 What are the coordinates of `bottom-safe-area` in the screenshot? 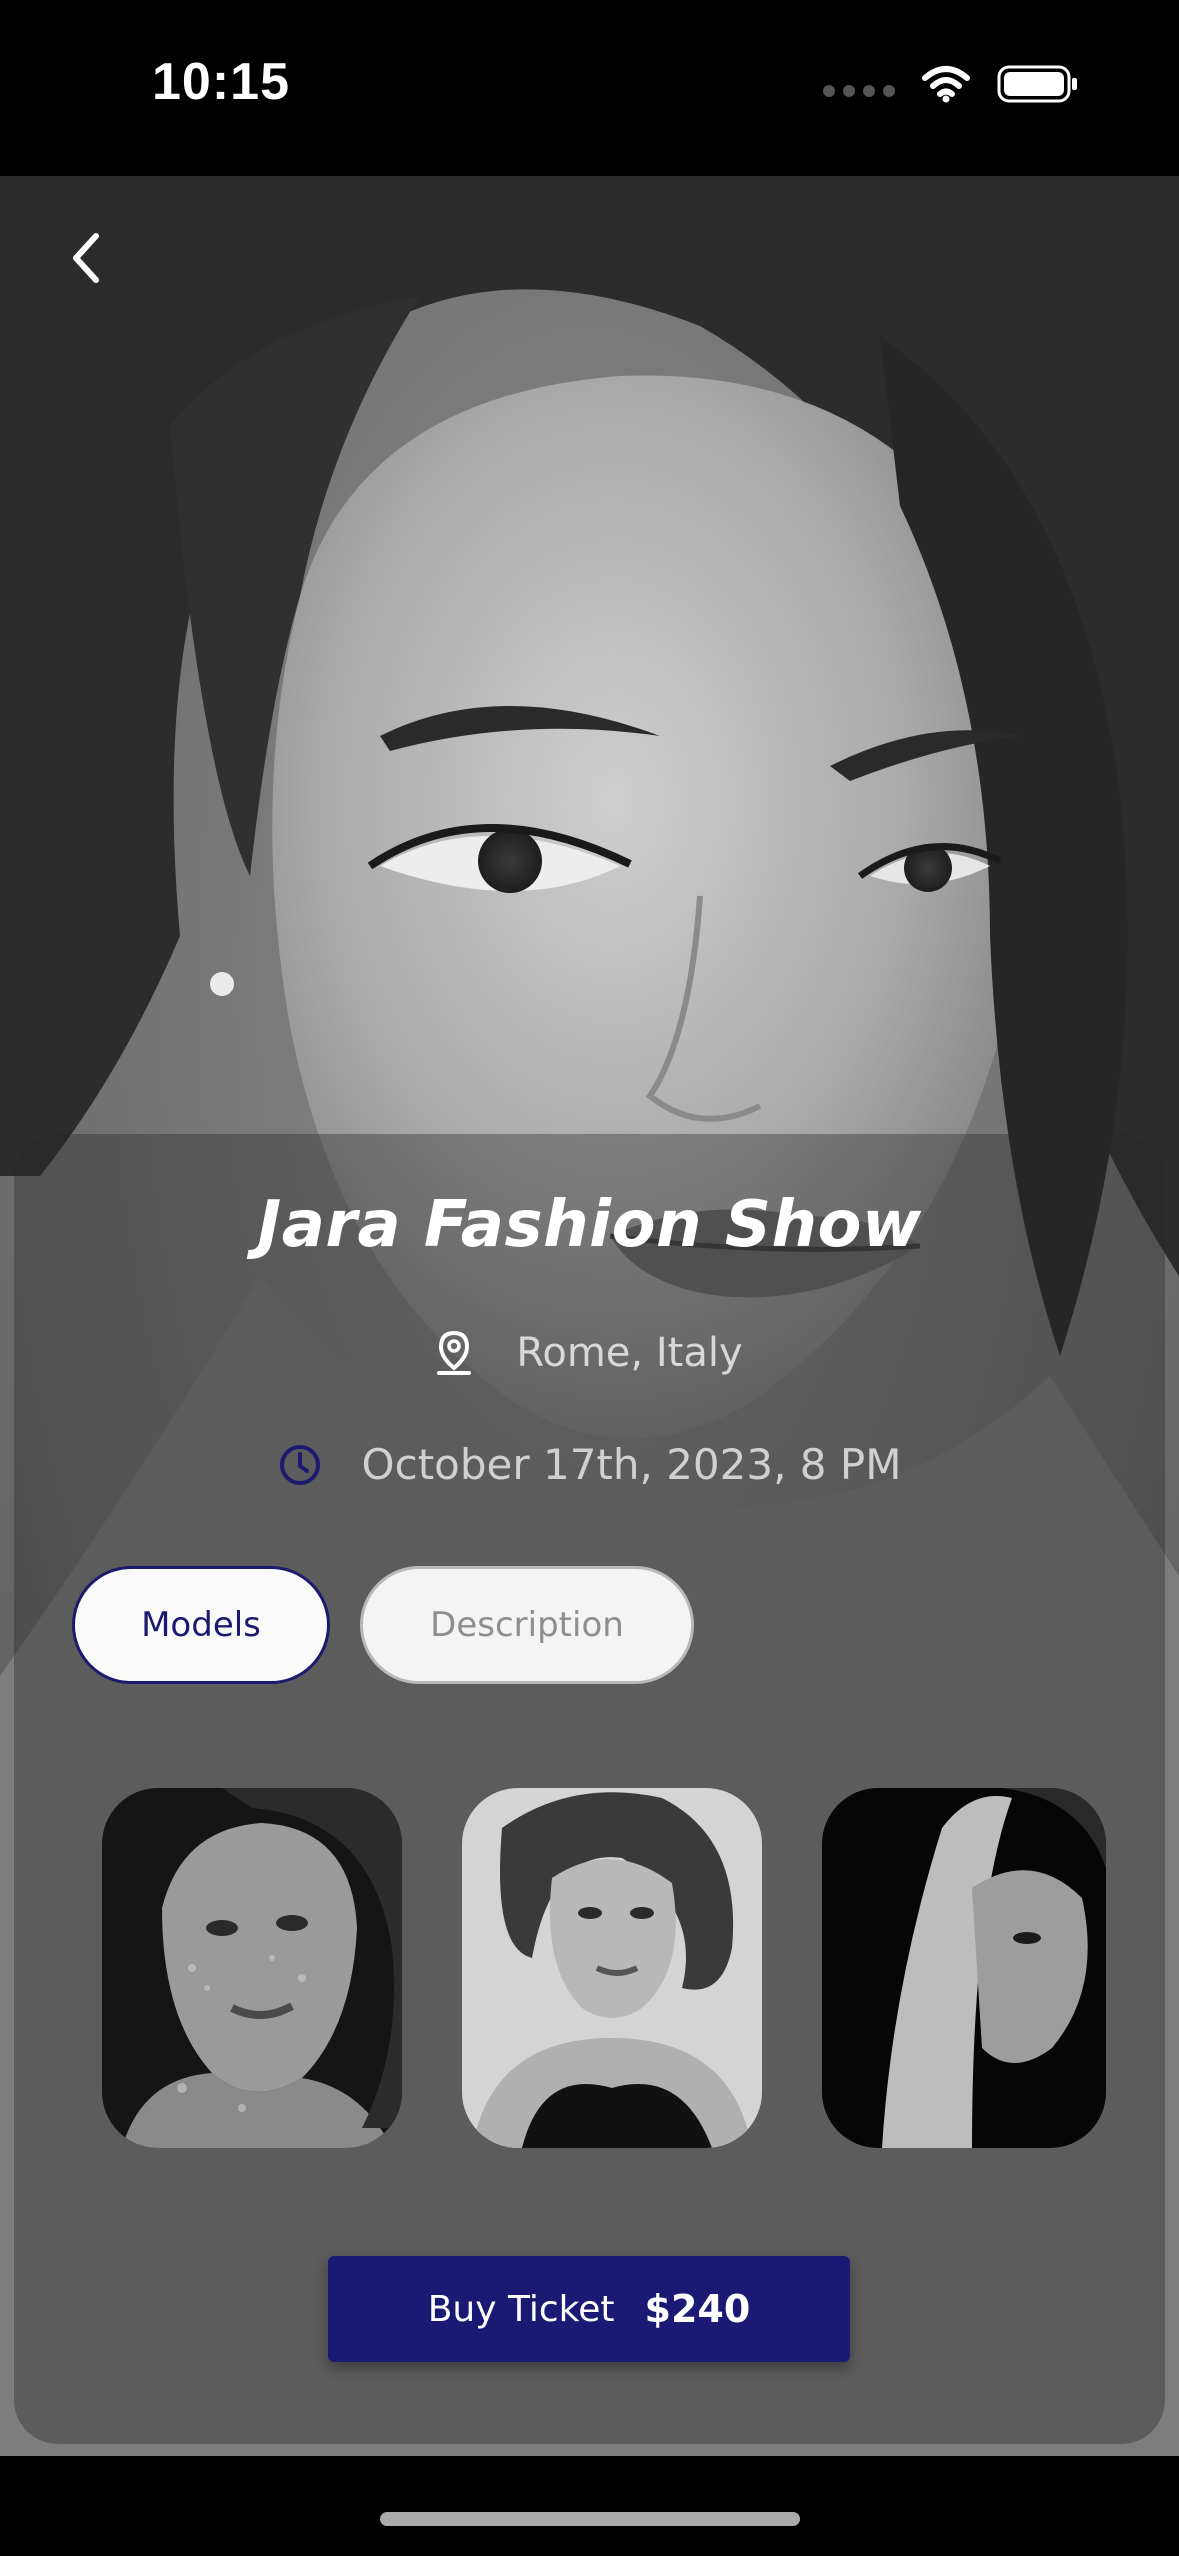 It's located at (589, 2506).